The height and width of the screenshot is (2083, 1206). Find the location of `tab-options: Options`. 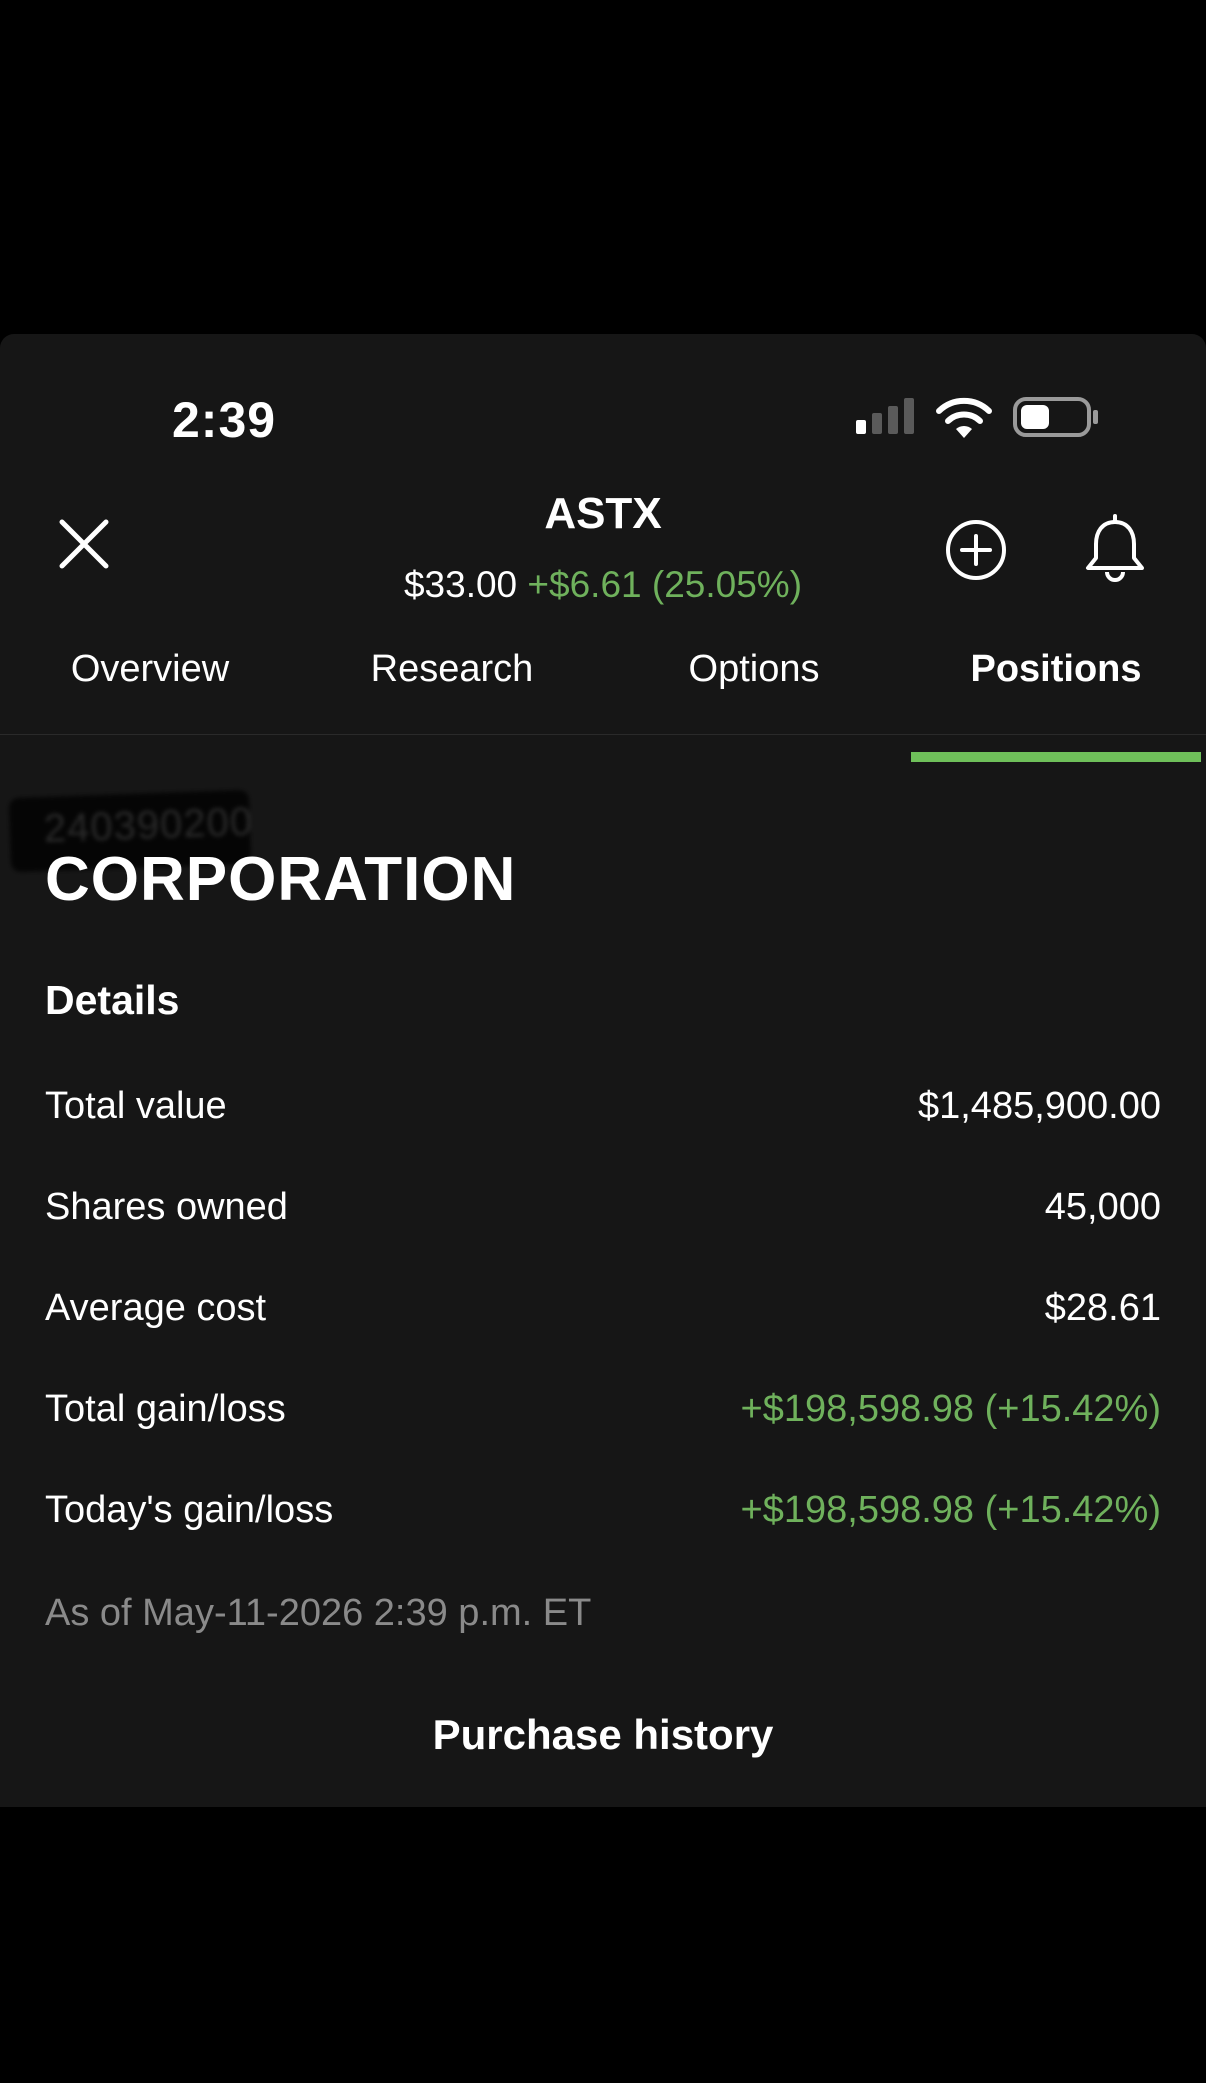

tab-options: Options is located at coordinates (754, 683).